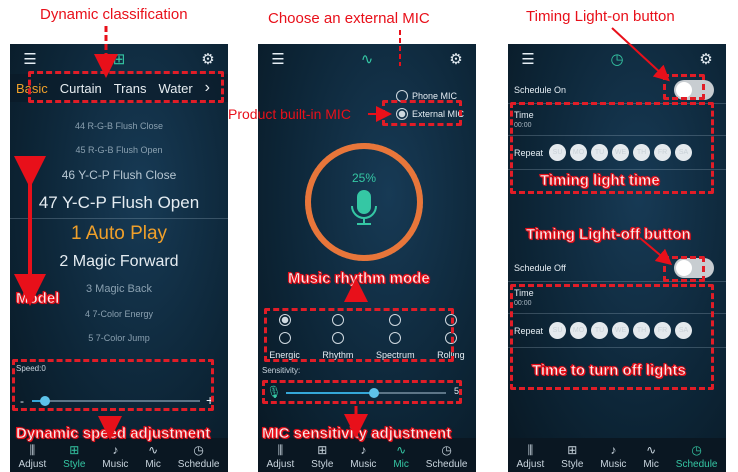 This screenshot has width=738, height=472. What do you see at coordinates (694, 89) in the screenshot?
I see `schedule-on-toggle` at bounding box center [694, 89].